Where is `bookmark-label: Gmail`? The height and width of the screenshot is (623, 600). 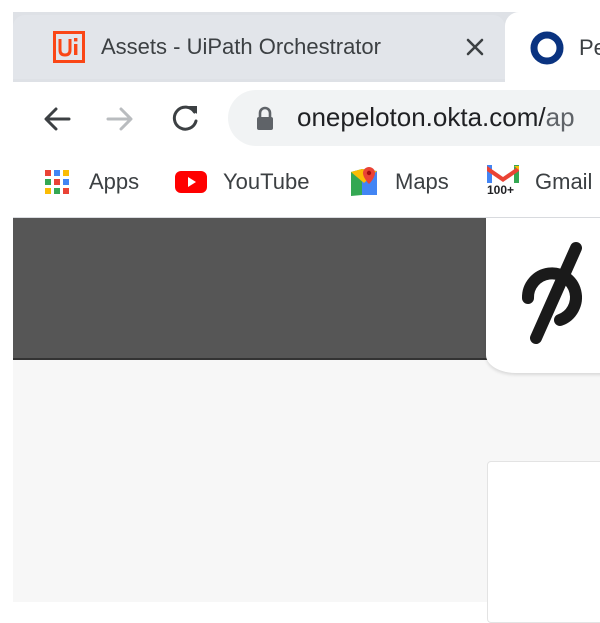
bookmark-label: Gmail is located at coordinates (564, 181).